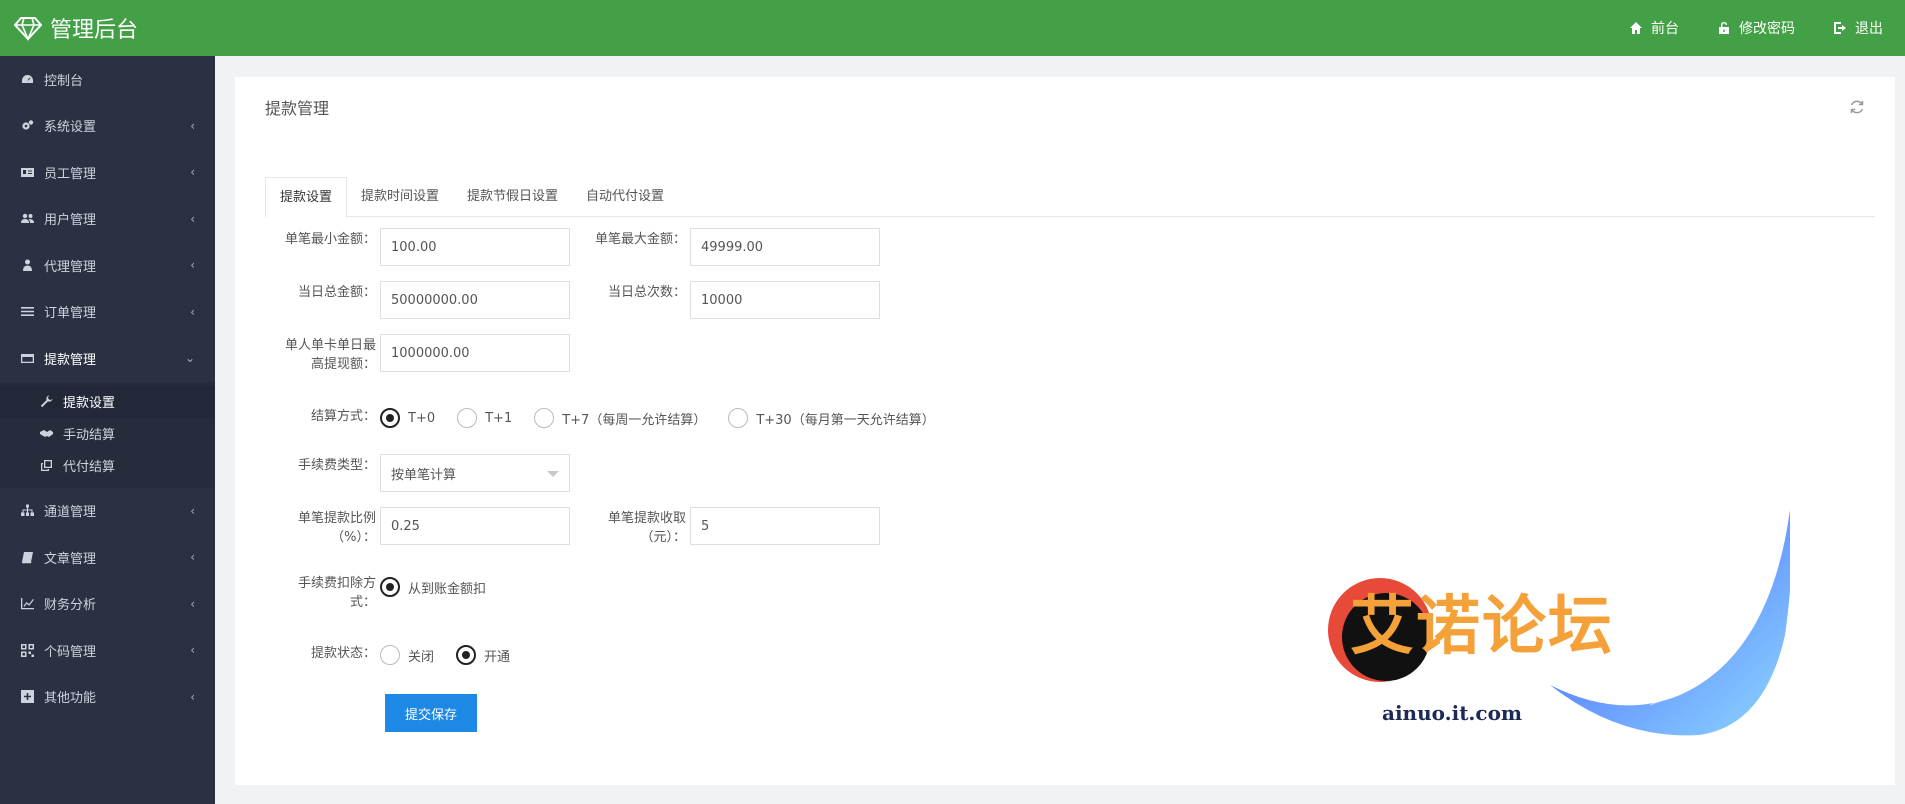 The image size is (1905, 804). I want to click on line-chart-icon, so click(27, 604).